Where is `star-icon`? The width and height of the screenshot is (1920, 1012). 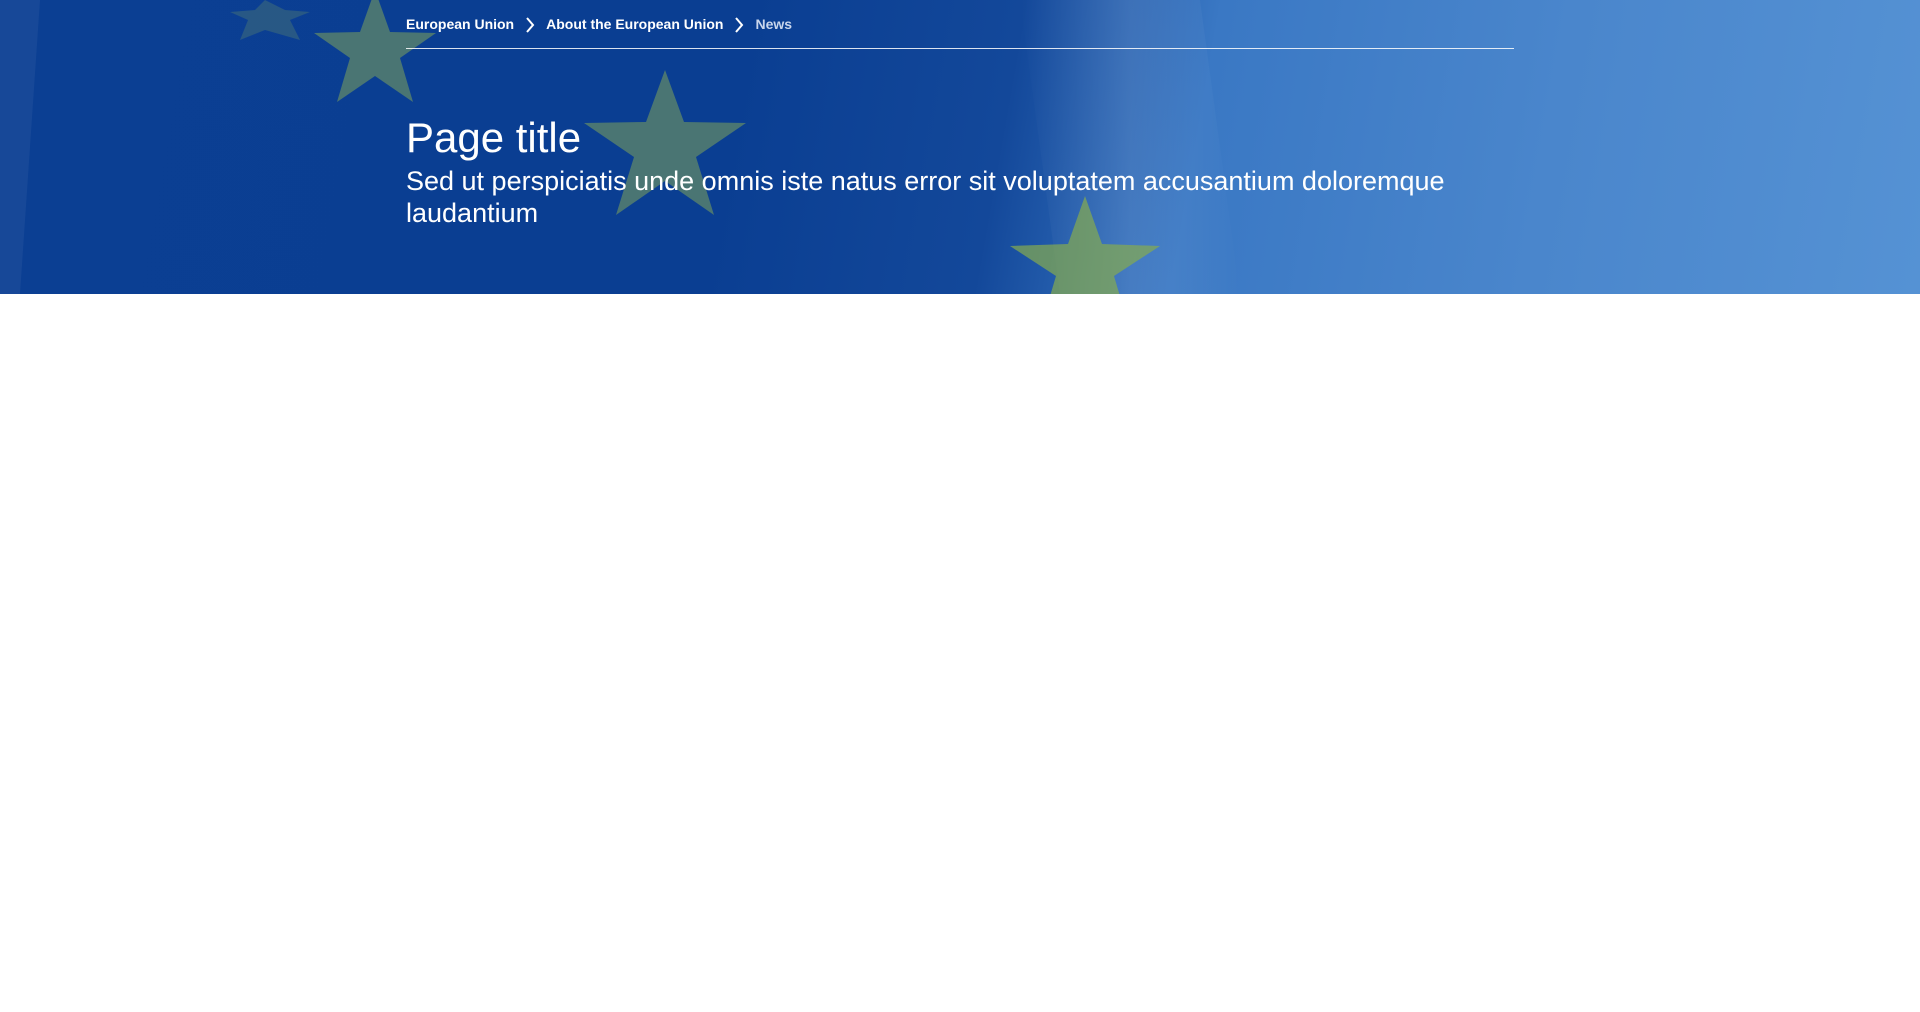
star-icon is located at coordinates (270, 20).